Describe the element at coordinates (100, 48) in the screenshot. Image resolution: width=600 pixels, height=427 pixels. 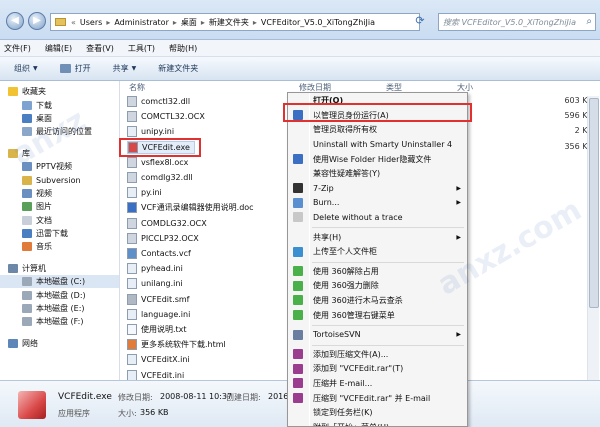
I see `menu-view: 查看(V)` at that location.